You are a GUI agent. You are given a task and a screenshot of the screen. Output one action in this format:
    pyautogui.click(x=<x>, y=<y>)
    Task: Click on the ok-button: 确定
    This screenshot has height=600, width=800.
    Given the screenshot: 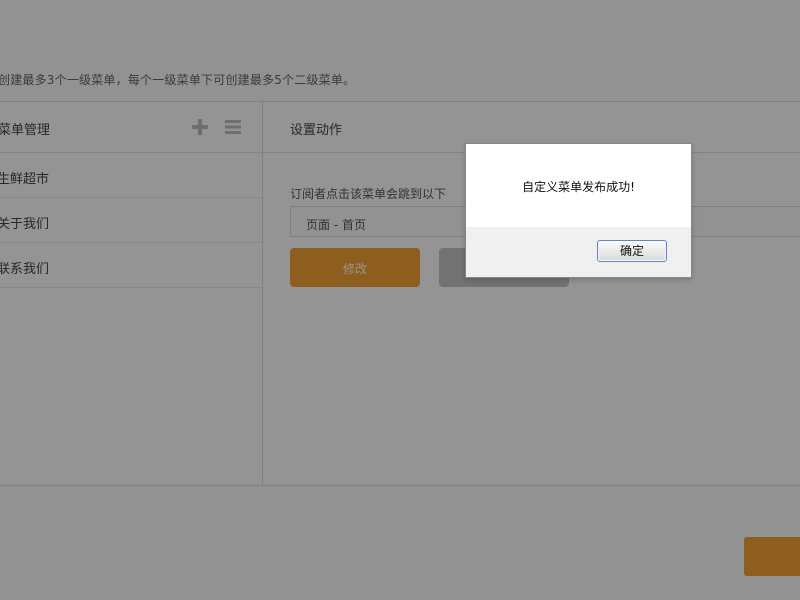 What is the action you would take?
    pyautogui.click(x=632, y=251)
    